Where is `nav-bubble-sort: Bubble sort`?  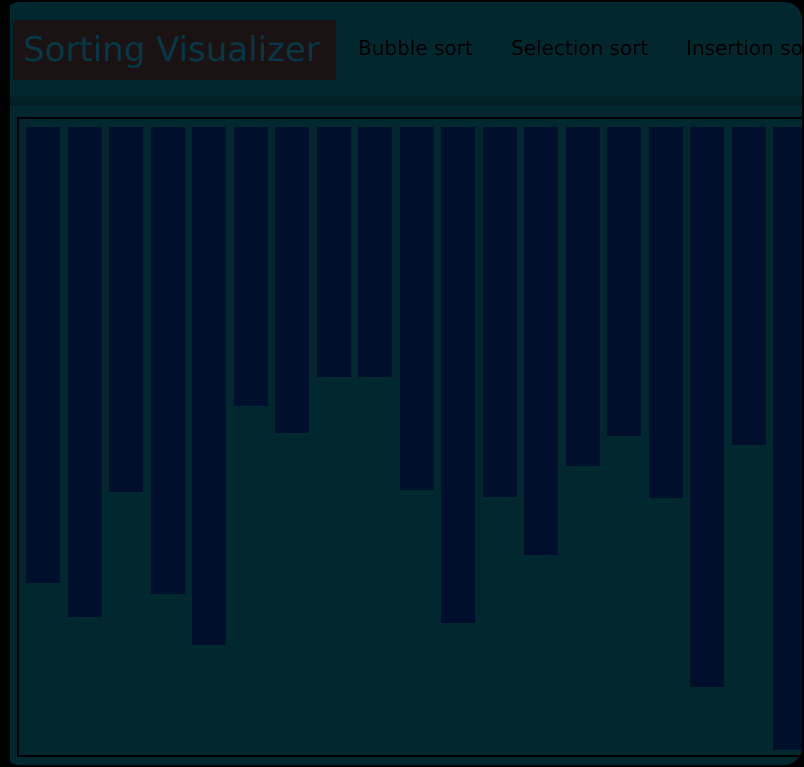 nav-bubble-sort: Bubble sort is located at coordinates (415, 48).